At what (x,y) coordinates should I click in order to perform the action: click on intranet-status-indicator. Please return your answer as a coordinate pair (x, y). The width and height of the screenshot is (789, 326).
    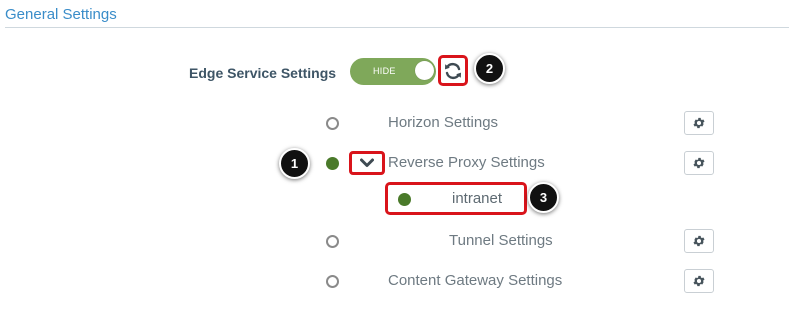
    Looking at the image, I should click on (404, 199).